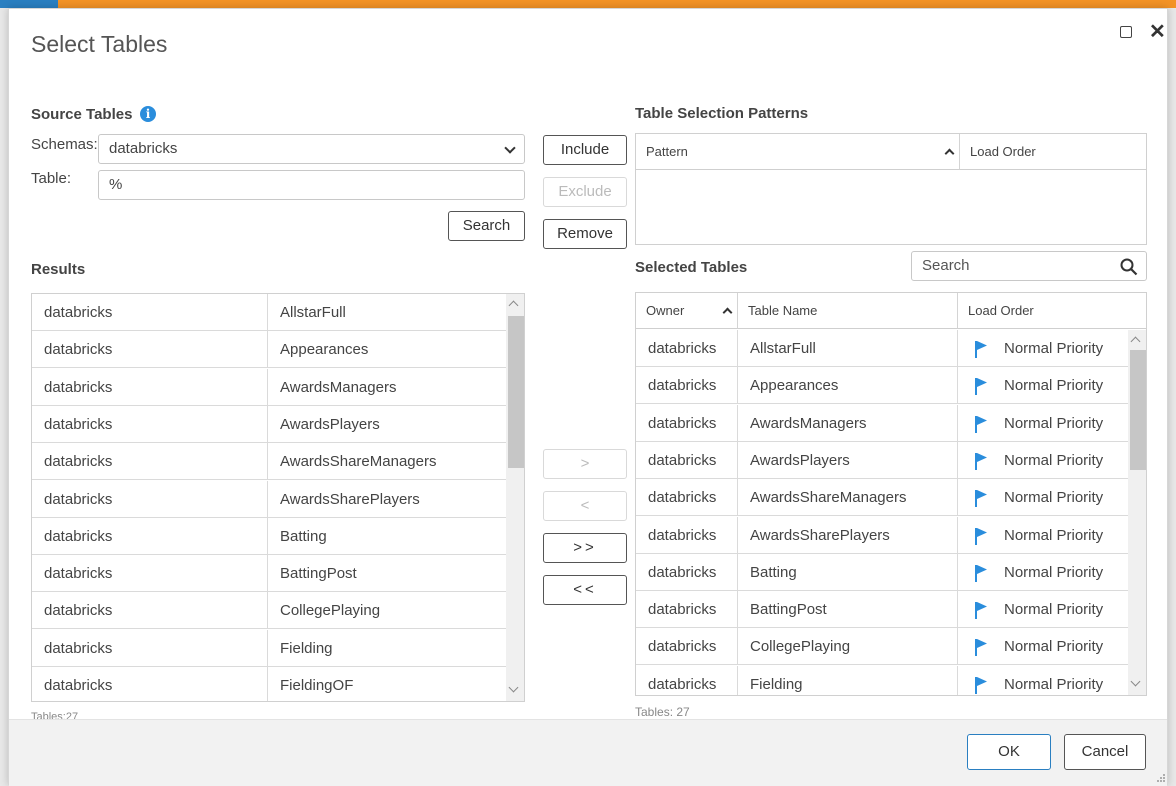 The width and height of the screenshot is (1176, 786). I want to click on resize-grip-icon, so click(1161, 778).